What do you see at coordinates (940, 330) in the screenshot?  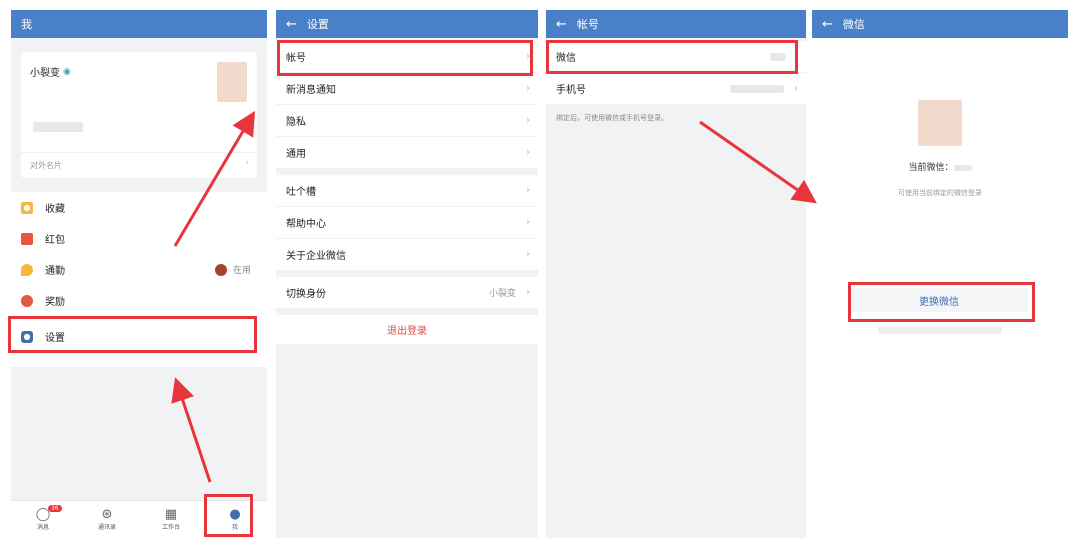 I see `footer-text-blurred` at bounding box center [940, 330].